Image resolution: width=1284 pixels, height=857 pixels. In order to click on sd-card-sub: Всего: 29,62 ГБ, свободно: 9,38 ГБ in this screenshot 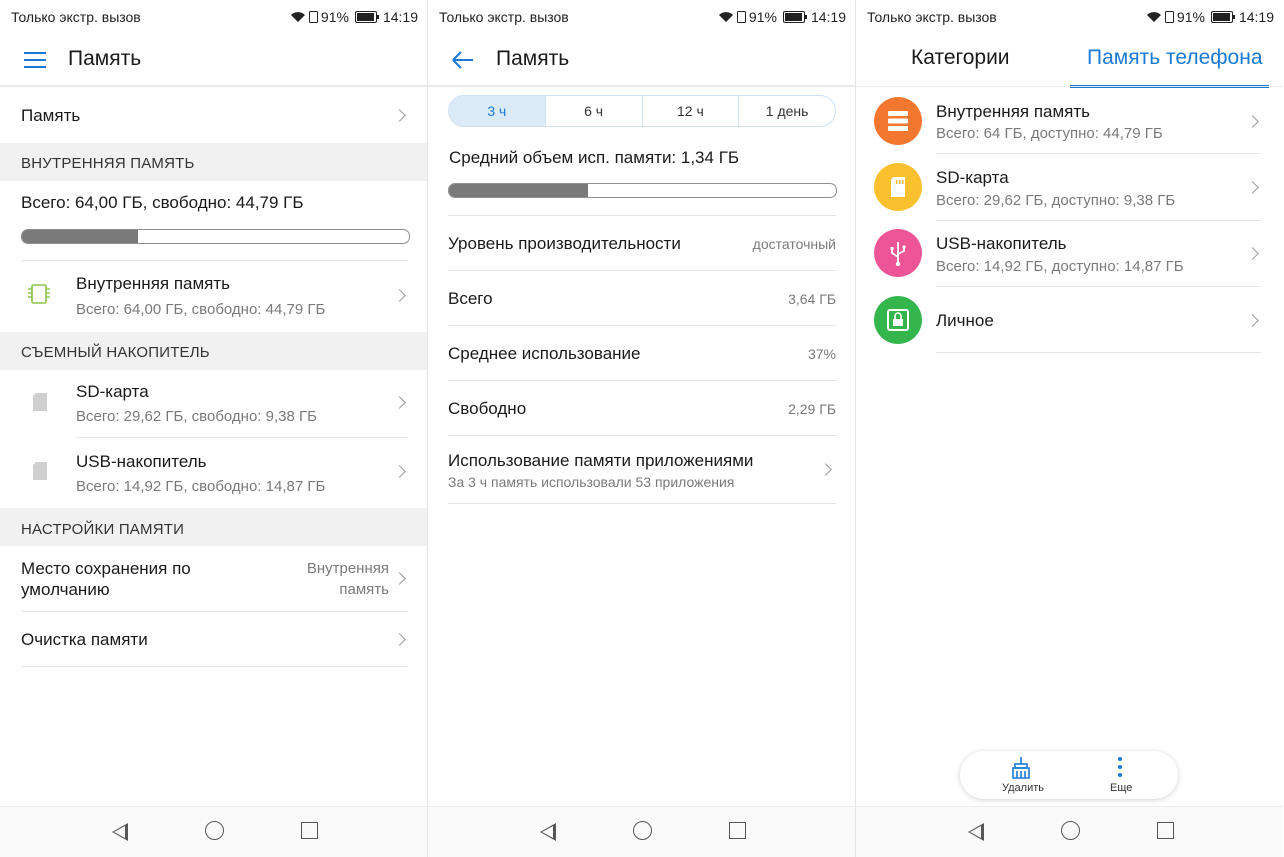, I will do `click(196, 416)`.